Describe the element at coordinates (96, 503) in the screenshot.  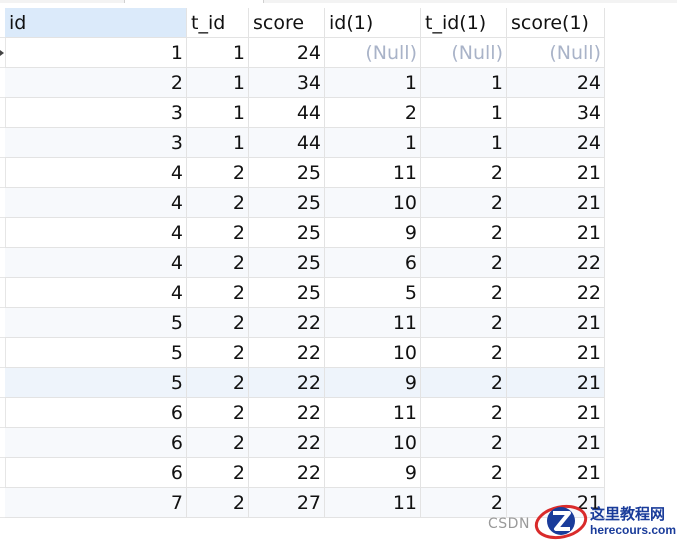
I see `table-cell: 7` at that location.